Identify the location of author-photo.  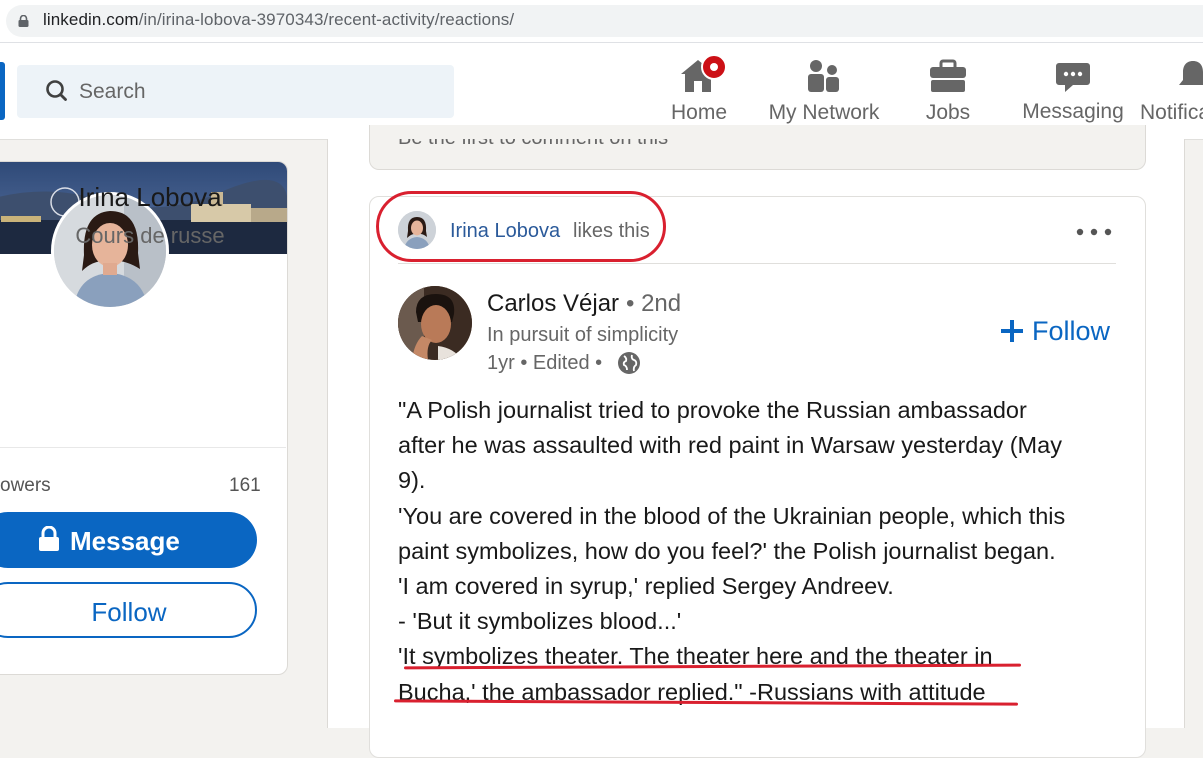
(435, 323).